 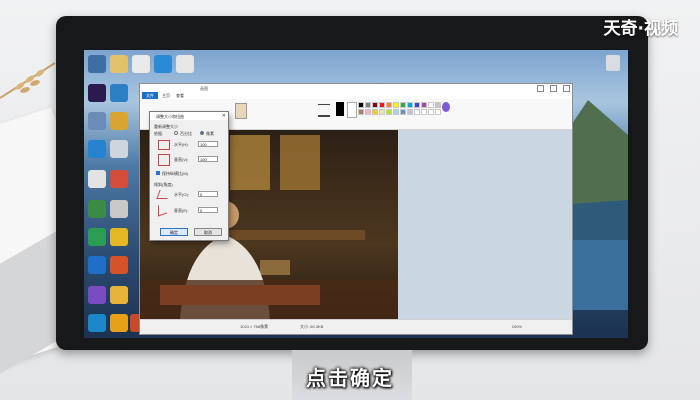 What do you see at coordinates (163, 194) in the screenshot?
I see `skew-horizontal-icon` at bounding box center [163, 194].